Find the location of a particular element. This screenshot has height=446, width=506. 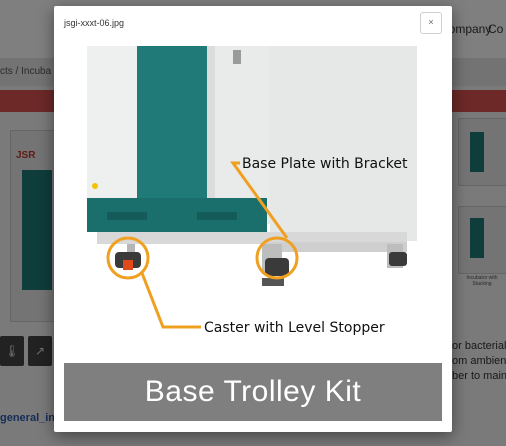

image-banner-title: Base Trolley Kit is located at coordinates (253, 392).